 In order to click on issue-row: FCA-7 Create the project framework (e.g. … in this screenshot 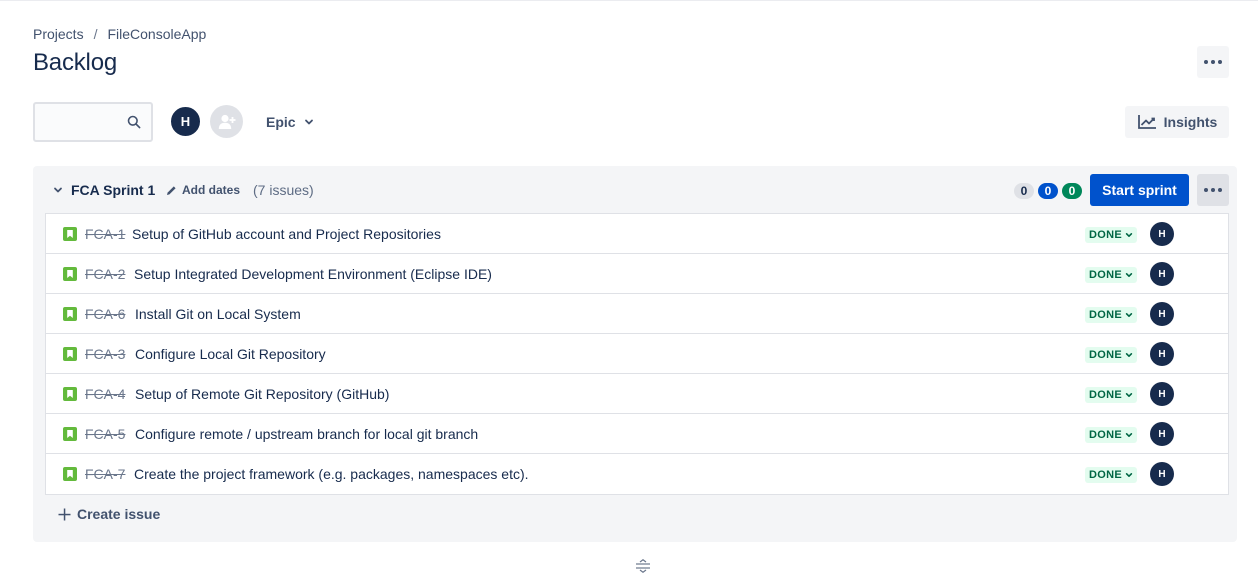, I will do `click(637, 474)`.